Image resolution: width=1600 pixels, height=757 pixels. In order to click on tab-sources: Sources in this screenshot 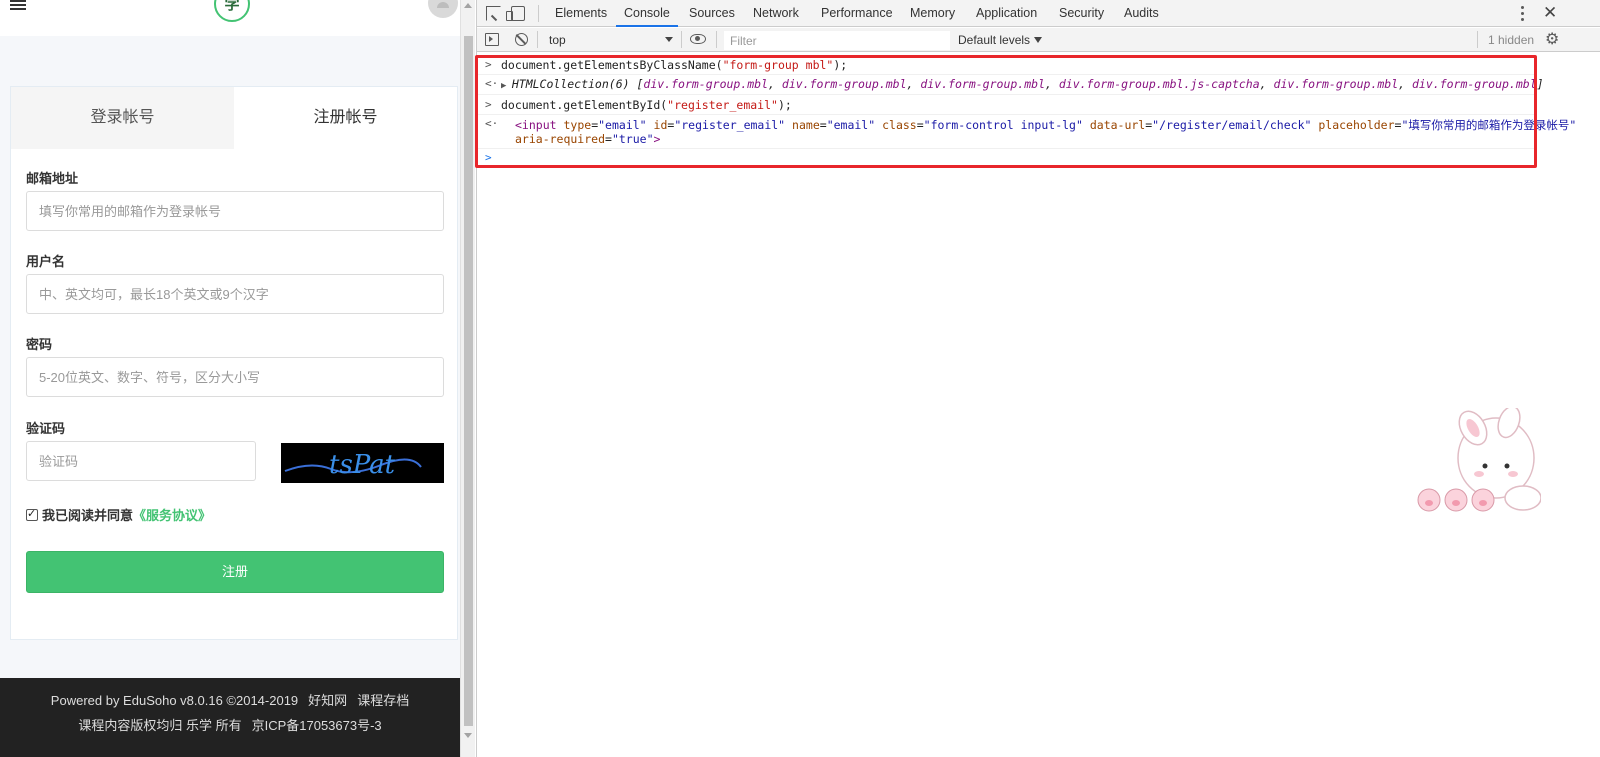, I will do `click(712, 13)`.